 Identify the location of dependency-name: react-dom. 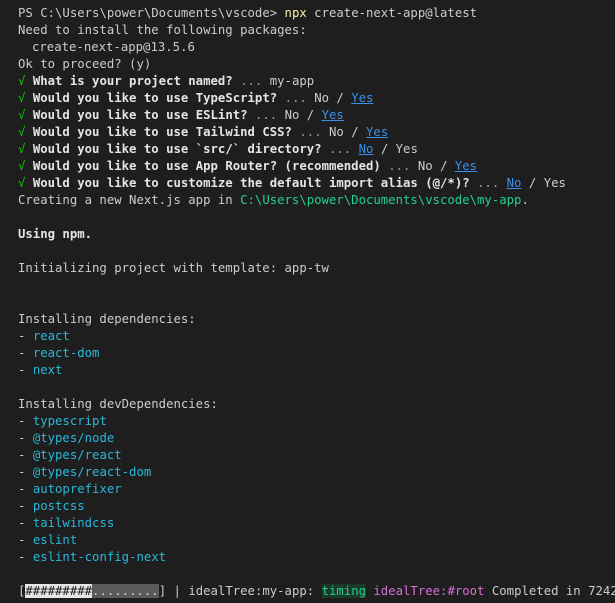
(66, 353).